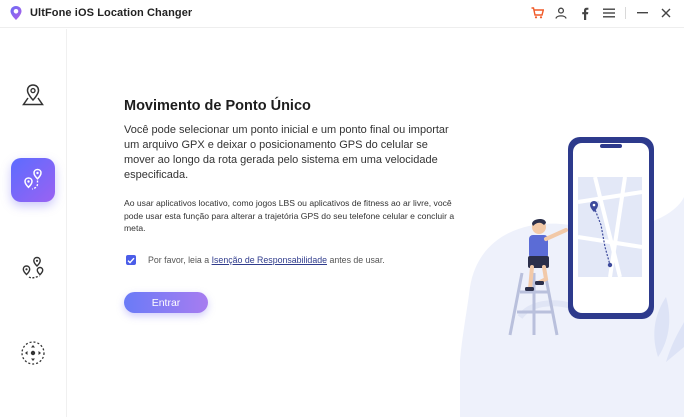 The height and width of the screenshot is (417, 684). I want to click on map-pin-icon, so click(33, 95).